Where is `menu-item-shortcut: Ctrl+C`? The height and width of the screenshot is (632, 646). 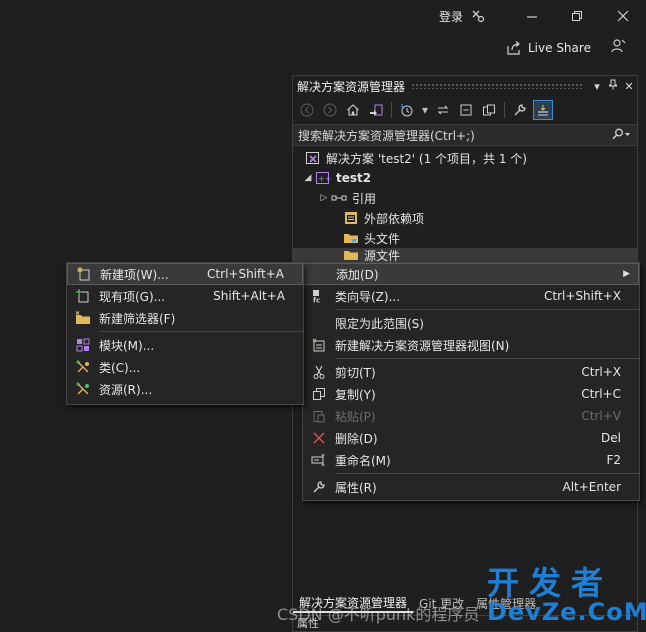 menu-item-shortcut: Ctrl+C is located at coordinates (601, 394).